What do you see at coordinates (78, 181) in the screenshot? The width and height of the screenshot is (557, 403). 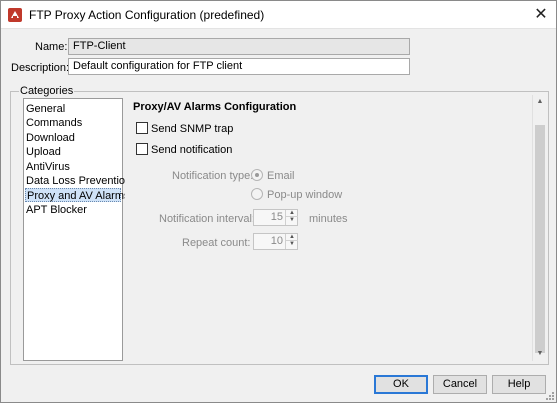 I see `category-item-data-loss-prevention: Data Loss Prevention` at bounding box center [78, 181].